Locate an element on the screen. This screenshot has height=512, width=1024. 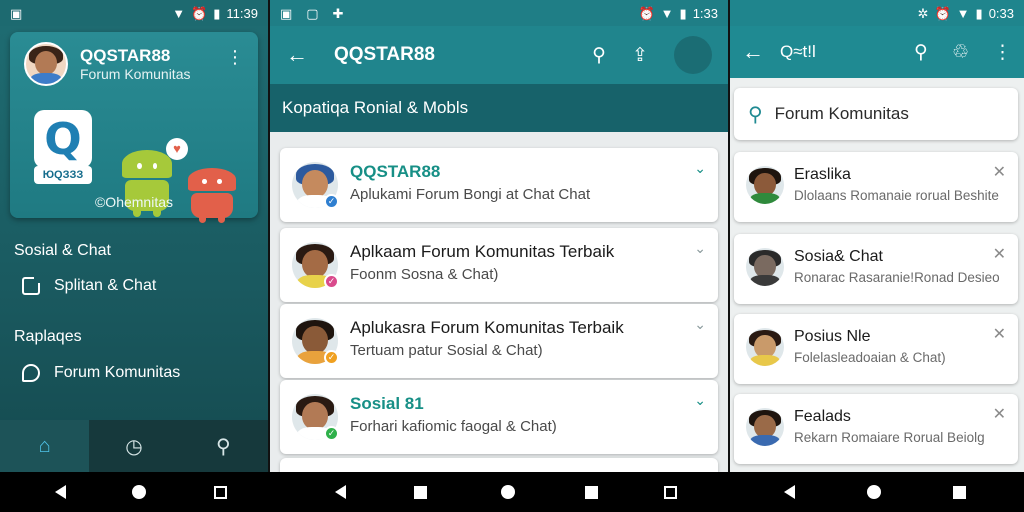
search-input-value: Forum Komunitas is located at coordinates (841, 113).